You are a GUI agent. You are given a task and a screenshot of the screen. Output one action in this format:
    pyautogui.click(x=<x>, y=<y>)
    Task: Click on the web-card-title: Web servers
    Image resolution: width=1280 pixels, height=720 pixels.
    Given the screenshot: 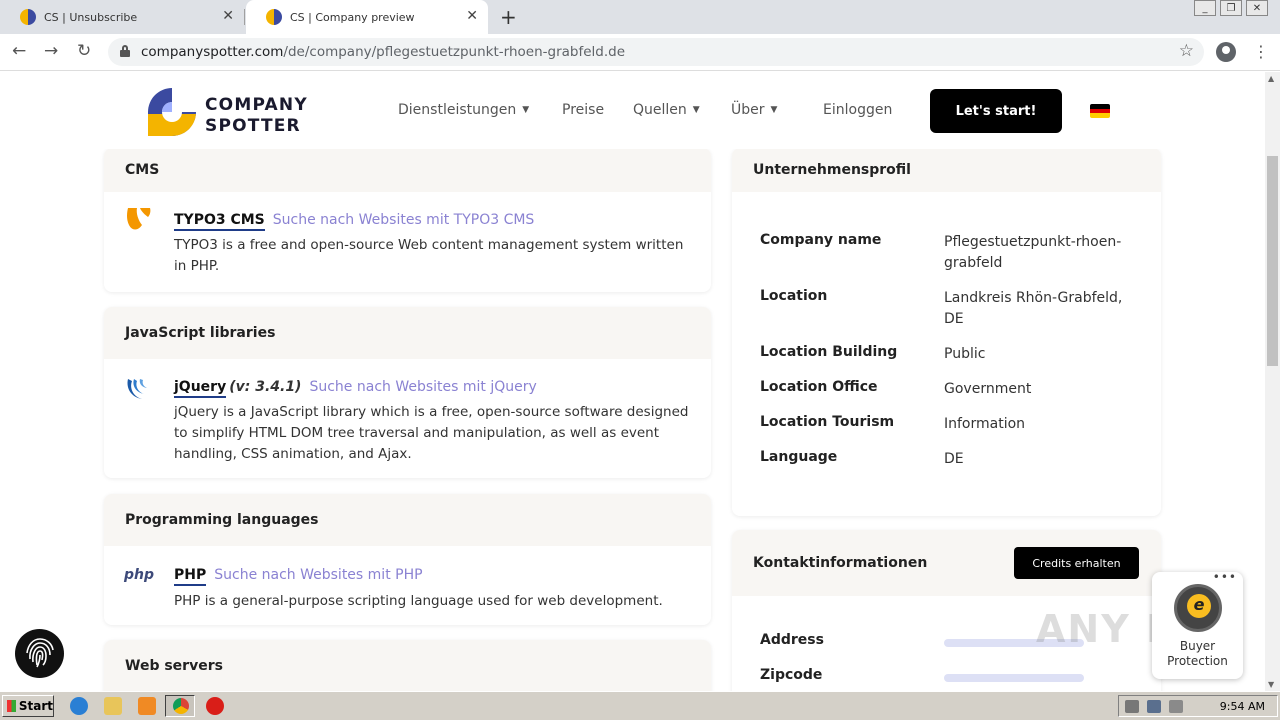 What is the action you would take?
    pyautogui.click(x=407, y=665)
    